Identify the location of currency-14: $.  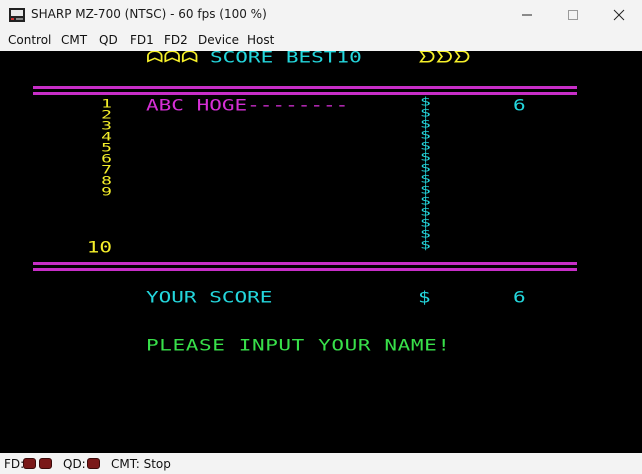
(425, 245).